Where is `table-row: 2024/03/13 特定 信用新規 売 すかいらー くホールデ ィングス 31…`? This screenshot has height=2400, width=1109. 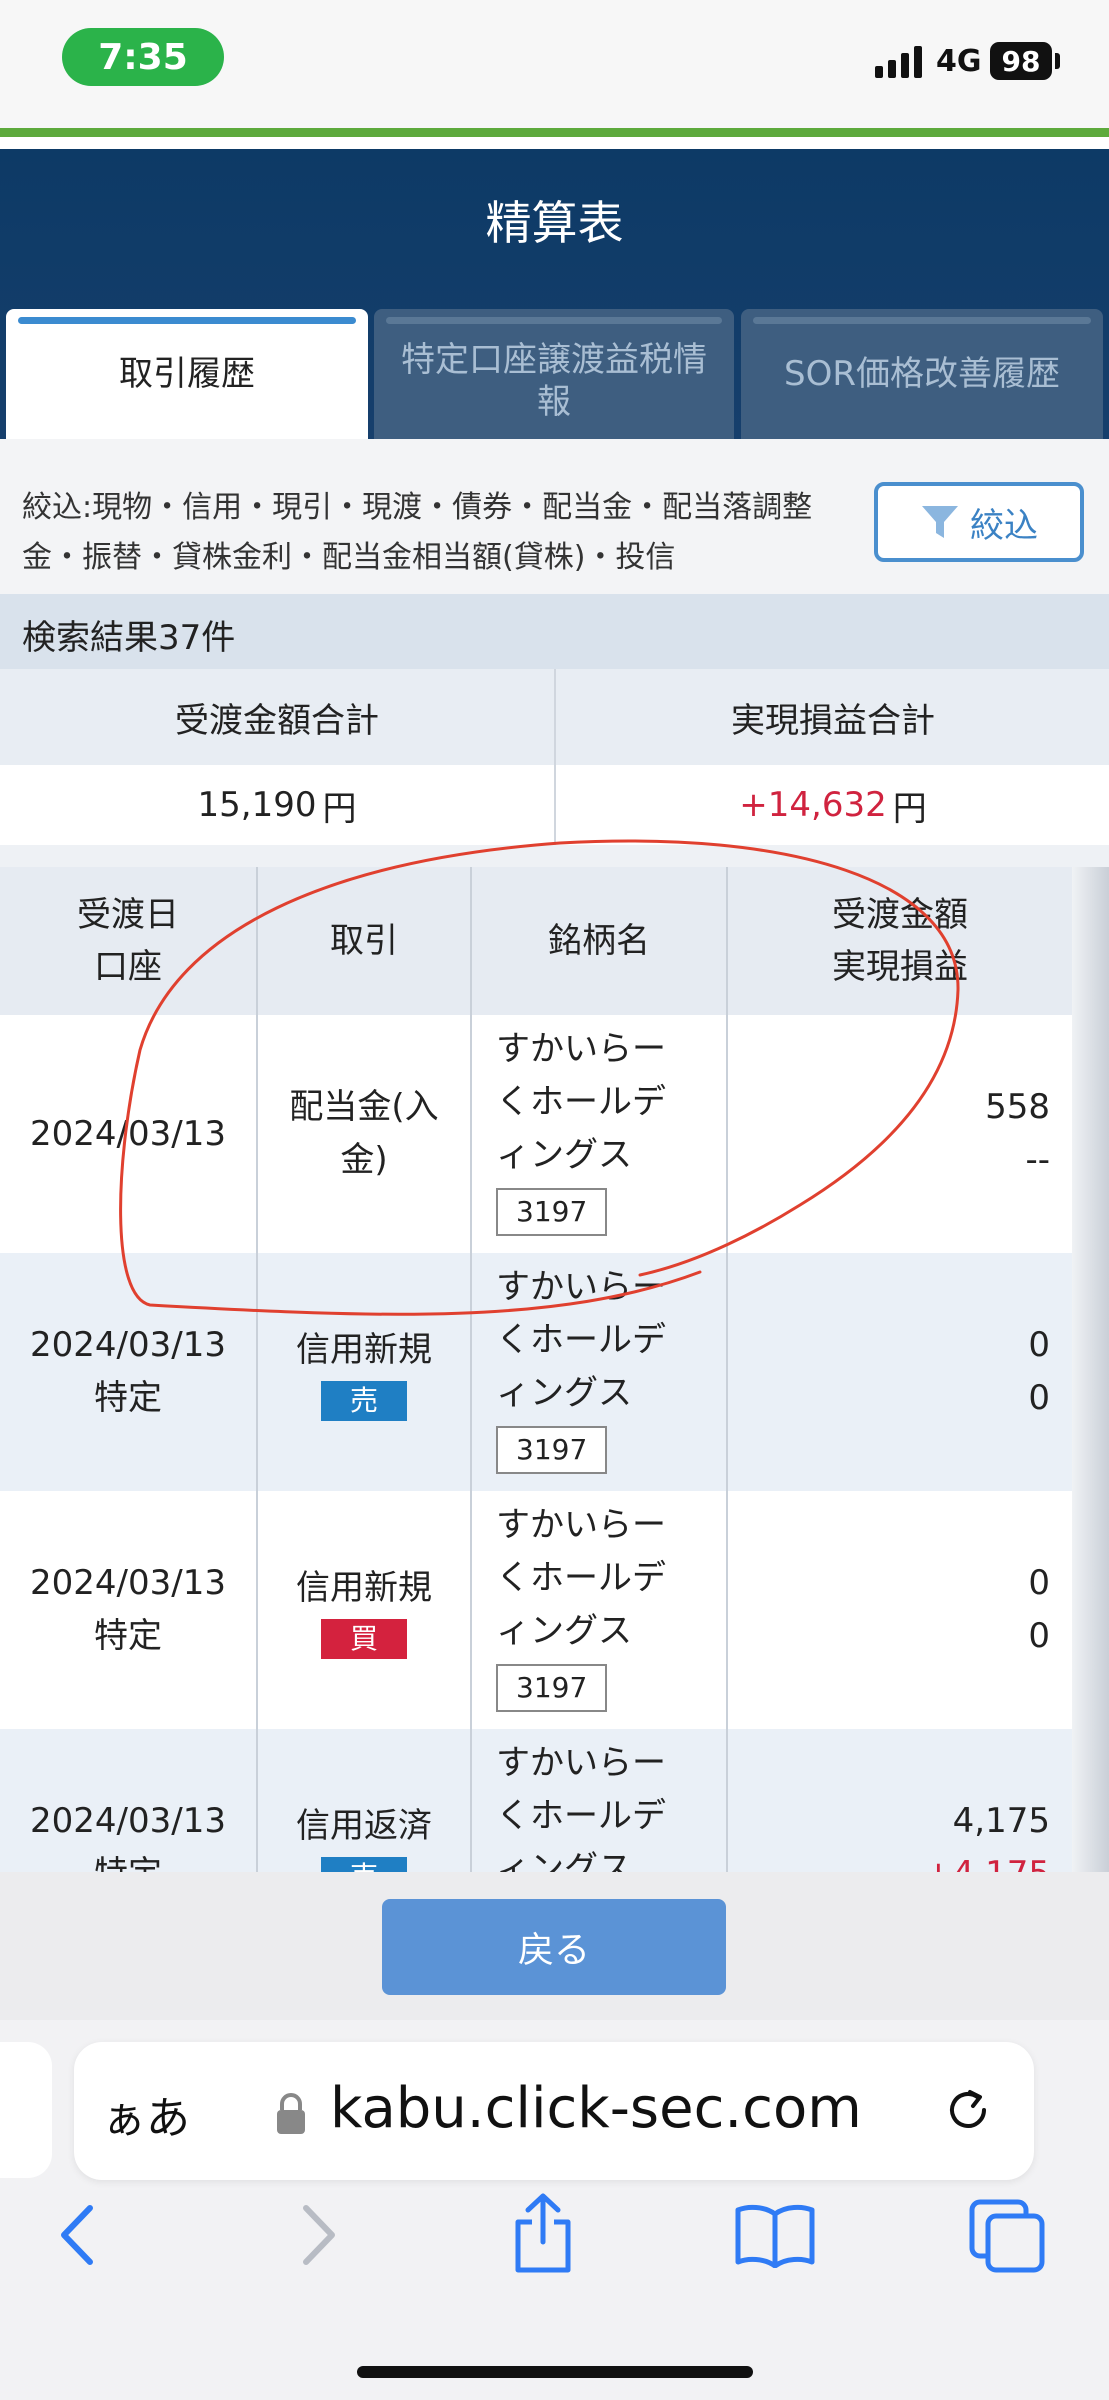 table-row: 2024/03/13 特定 信用新規 売 すかいらー くホールデ ィングス 31… is located at coordinates (536, 1372).